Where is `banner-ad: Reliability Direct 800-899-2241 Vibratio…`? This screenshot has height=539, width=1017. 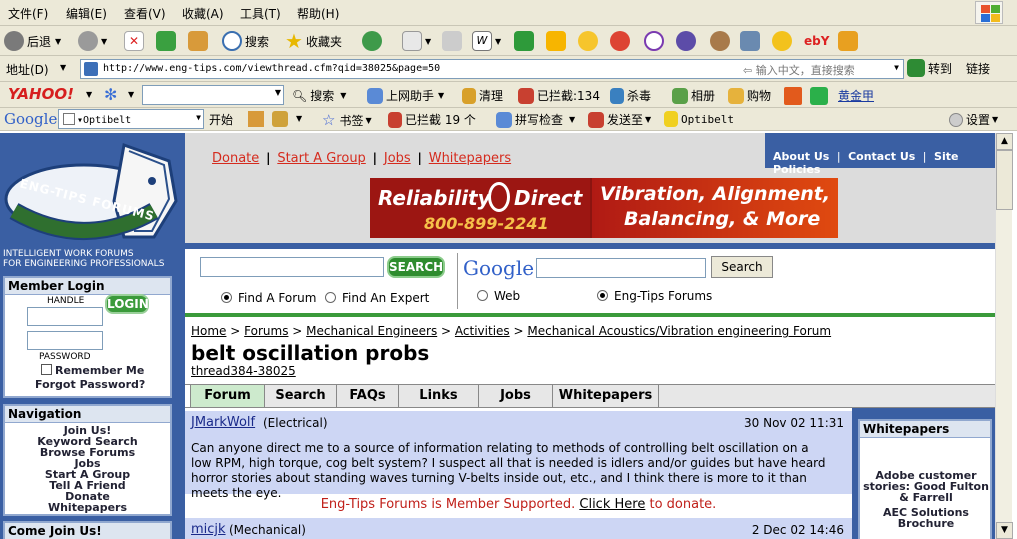 banner-ad: Reliability Direct 800-899-2241 Vibratio… is located at coordinates (604, 208).